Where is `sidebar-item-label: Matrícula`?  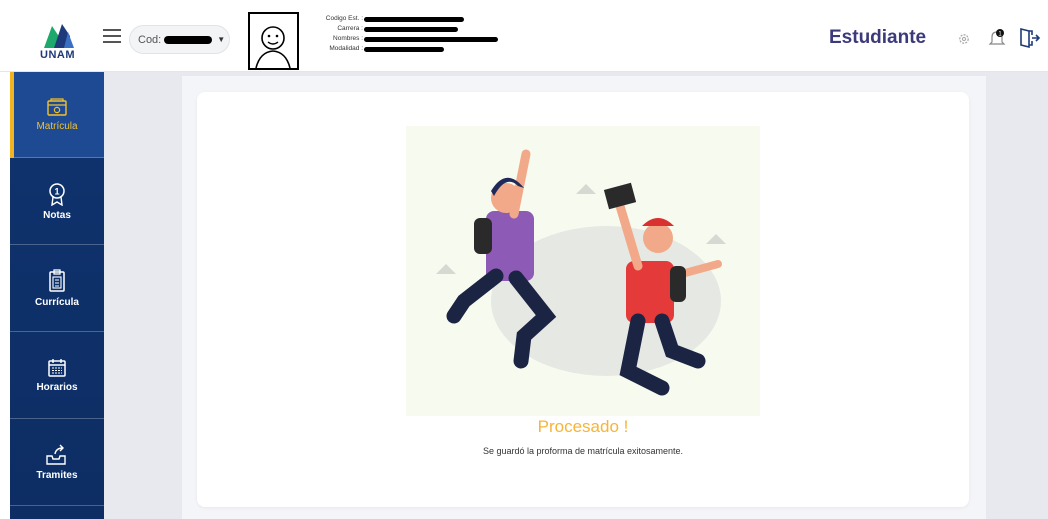
sidebar-item-label: Matrícula is located at coordinates (57, 126).